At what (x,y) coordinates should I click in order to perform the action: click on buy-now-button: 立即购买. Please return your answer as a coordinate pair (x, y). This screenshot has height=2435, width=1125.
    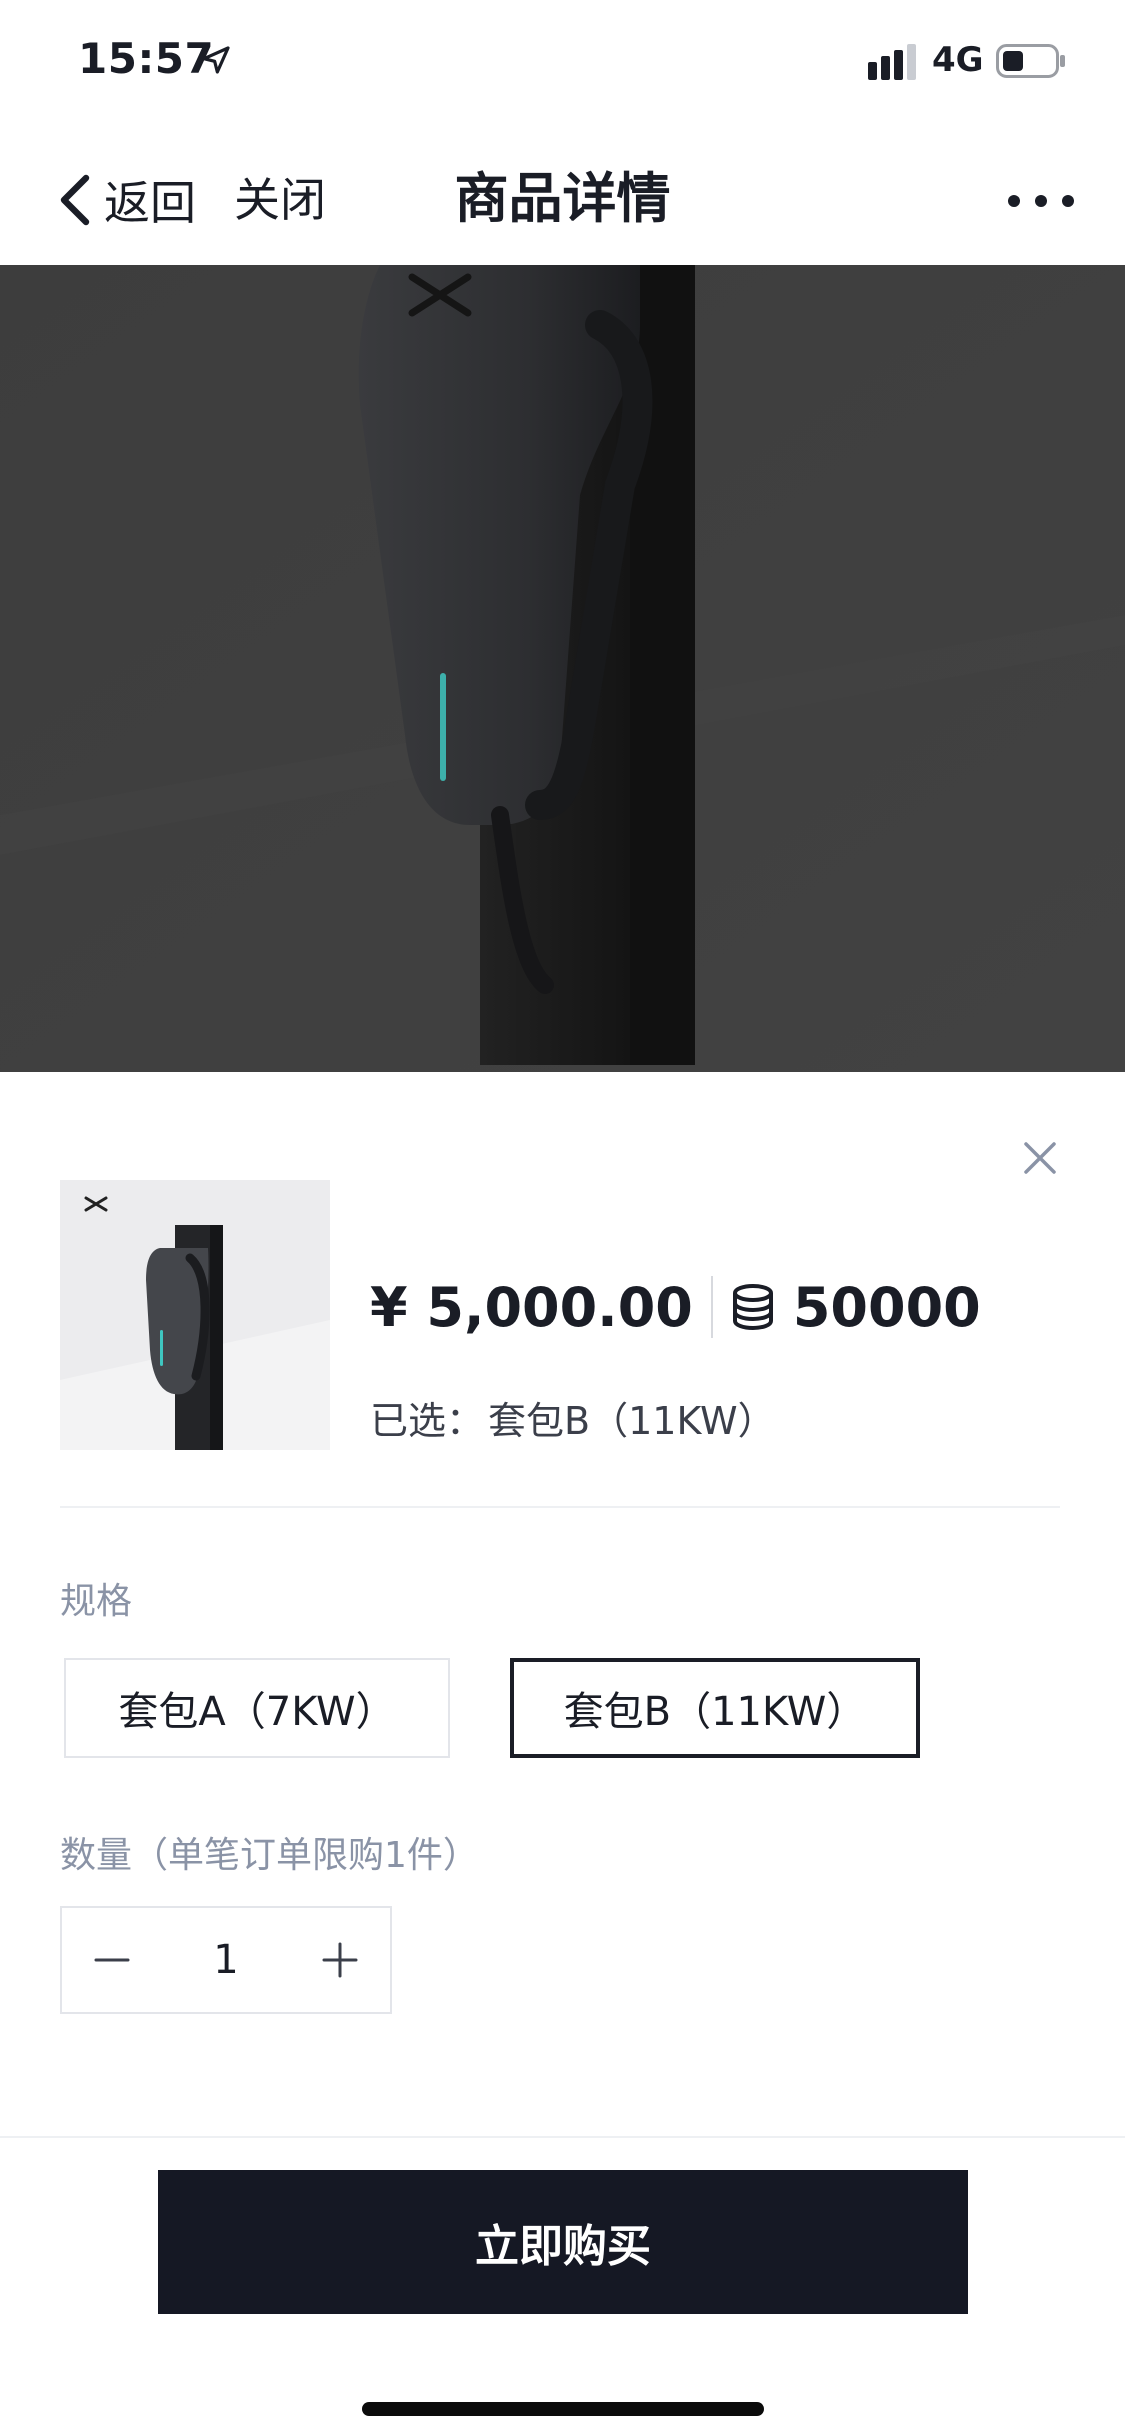
    Looking at the image, I should click on (563, 2242).